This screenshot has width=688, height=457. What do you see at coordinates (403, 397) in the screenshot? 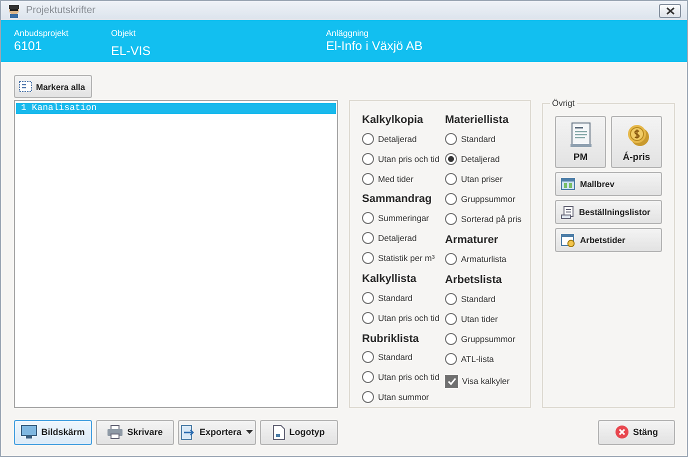
I see `radio-option: Utan summor` at bounding box center [403, 397].